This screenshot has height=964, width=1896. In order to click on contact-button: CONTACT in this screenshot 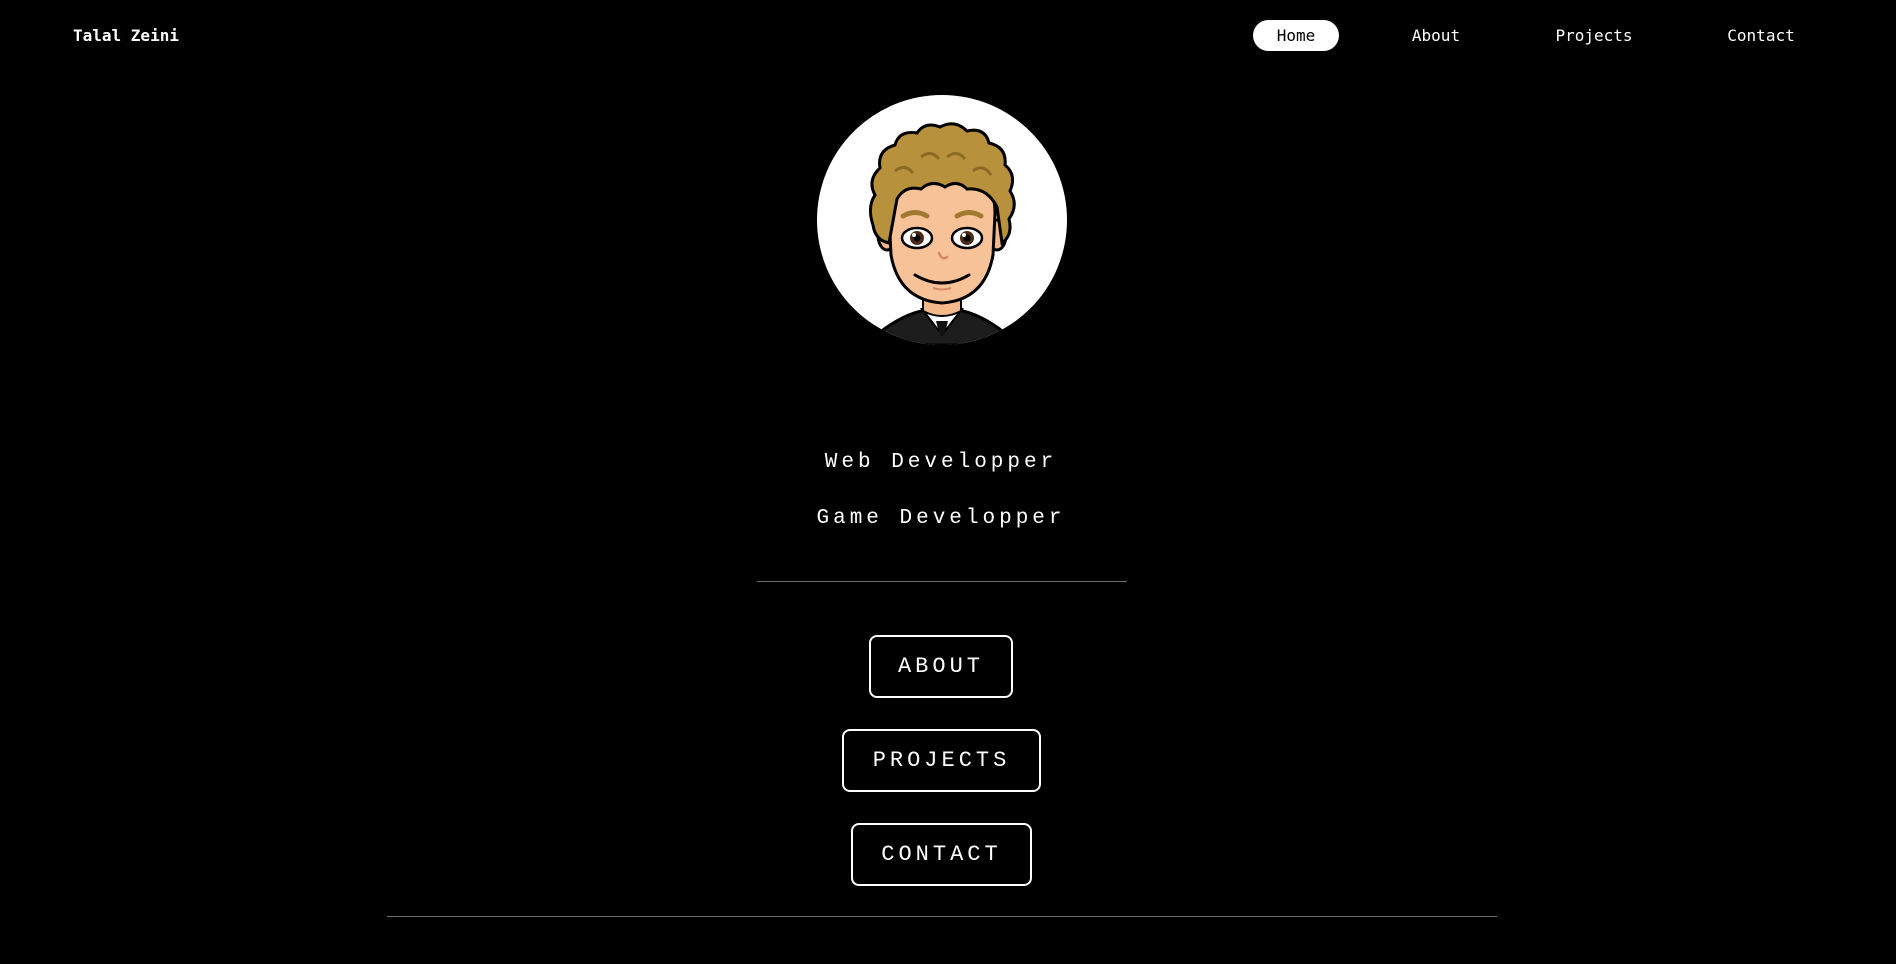, I will do `click(941, 854)`.